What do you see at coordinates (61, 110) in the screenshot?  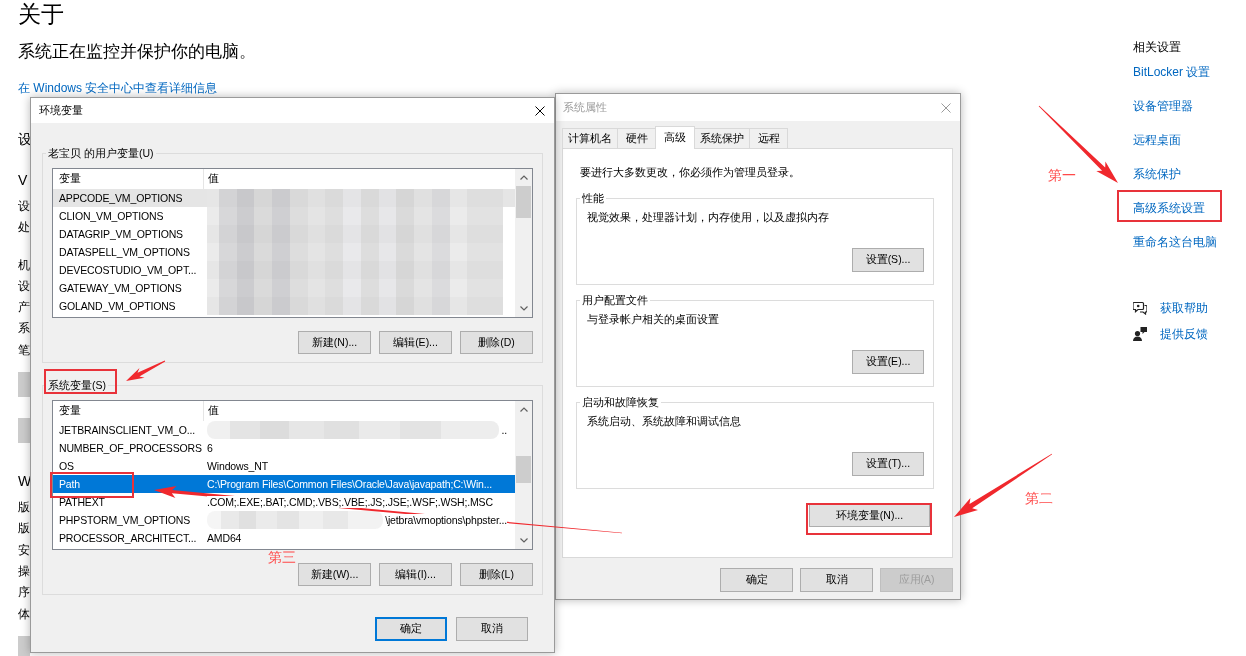 I see `window-title: 环境变量` at bounding box center [61, 110].